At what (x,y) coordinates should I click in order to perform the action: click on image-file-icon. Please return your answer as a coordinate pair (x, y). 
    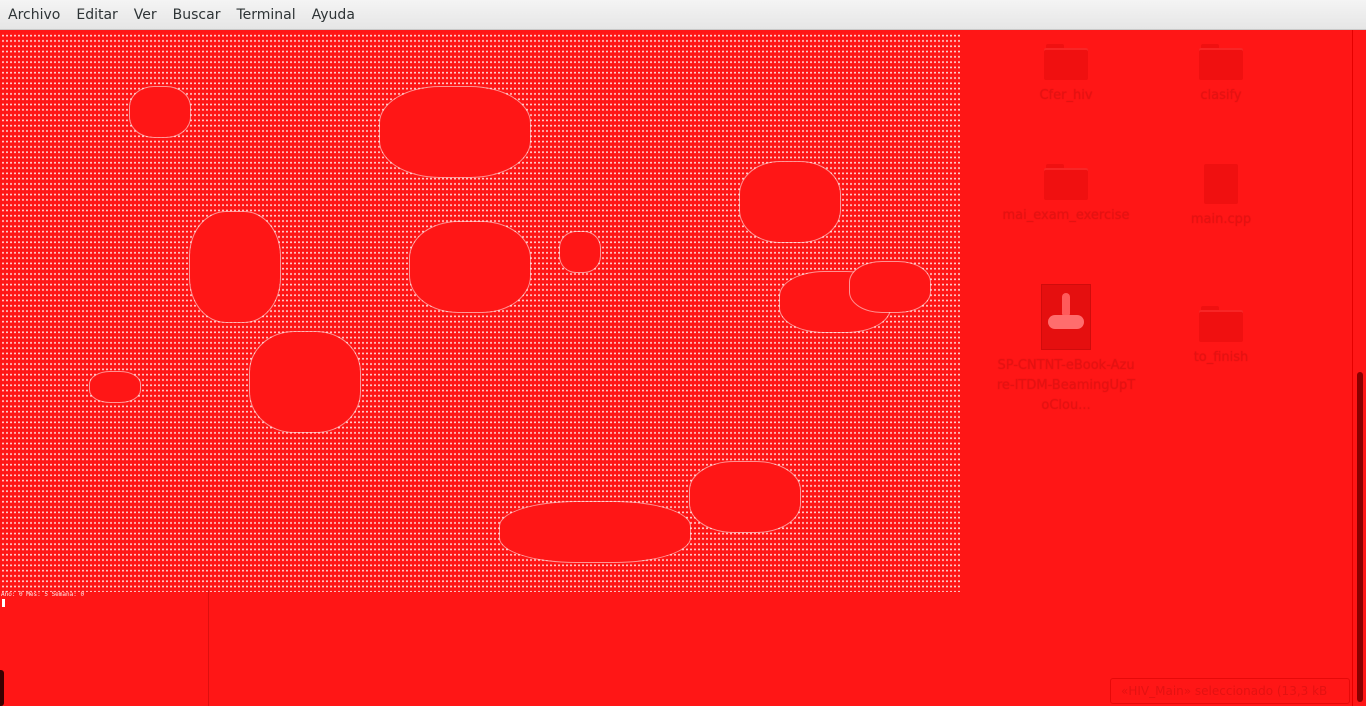
    Looking at the image, I should click on (1066, 317).